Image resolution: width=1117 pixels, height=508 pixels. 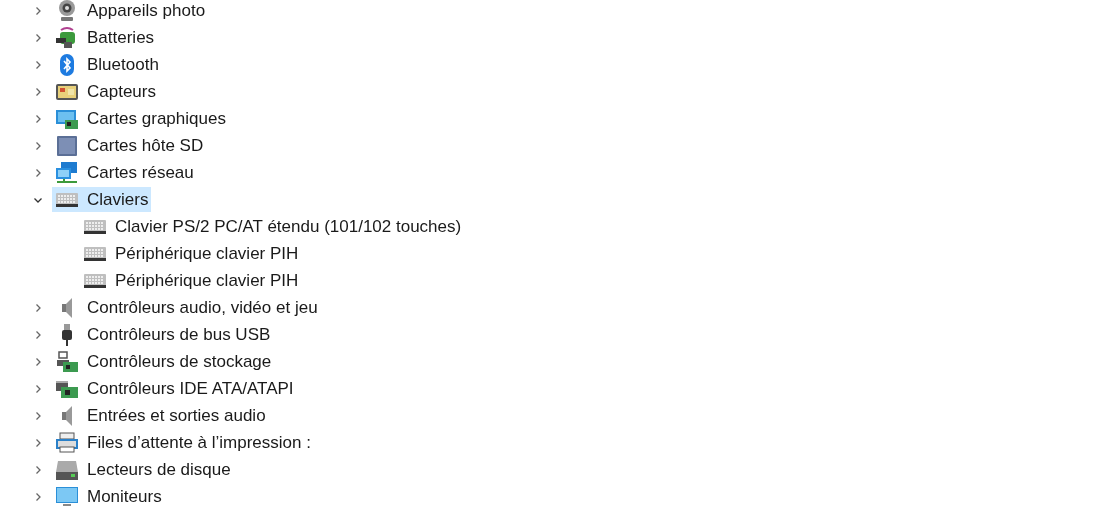 What do you see at coordinates (163, 361) in the screenshot?
I see `tree-item: Contrôleurs de stockage` at bounding box center [163, 361].